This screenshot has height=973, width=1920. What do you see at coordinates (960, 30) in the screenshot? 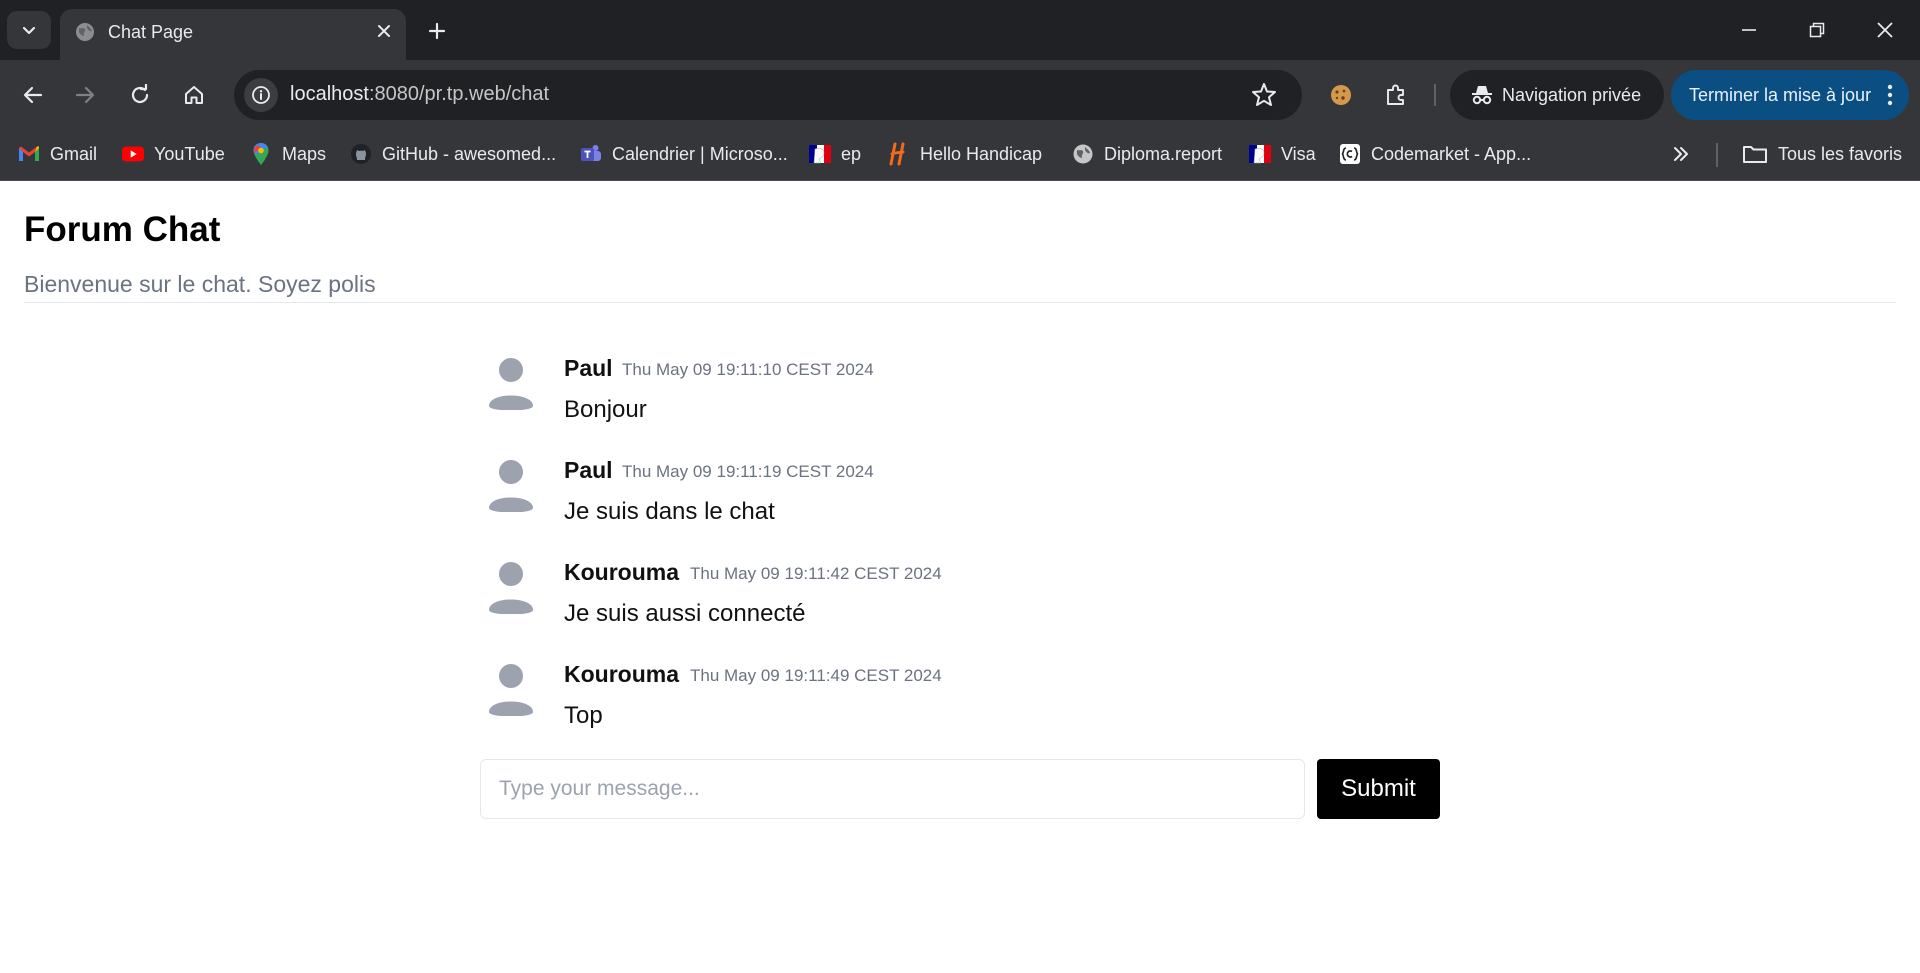
I see `tab-bar: Chat Page` at bounding box center [960, 30].